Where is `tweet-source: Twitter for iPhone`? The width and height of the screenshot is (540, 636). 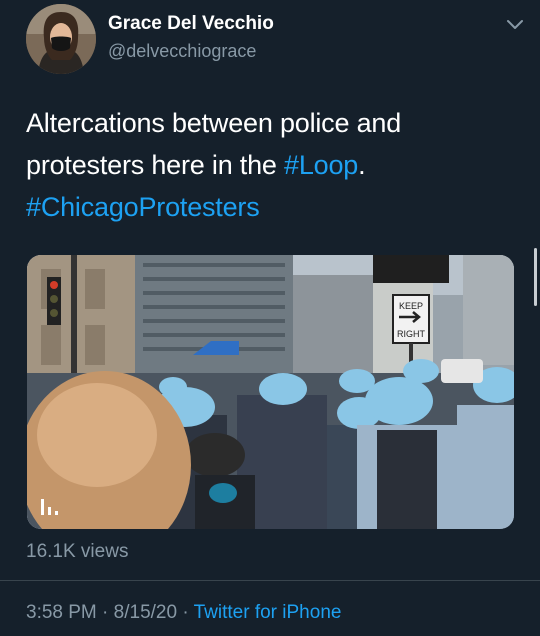 tweet-source: Twitter for iPhone is located at coordinates (268, 612).